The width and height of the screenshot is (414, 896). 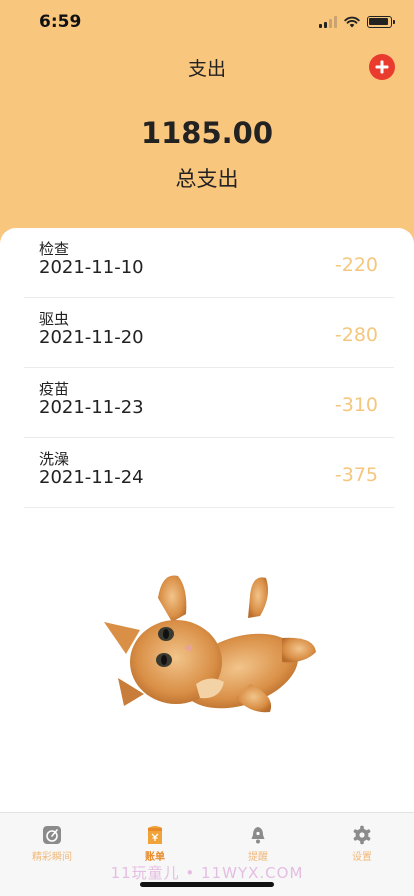 I want to click on gear-icon, so click(x=362, y=835).